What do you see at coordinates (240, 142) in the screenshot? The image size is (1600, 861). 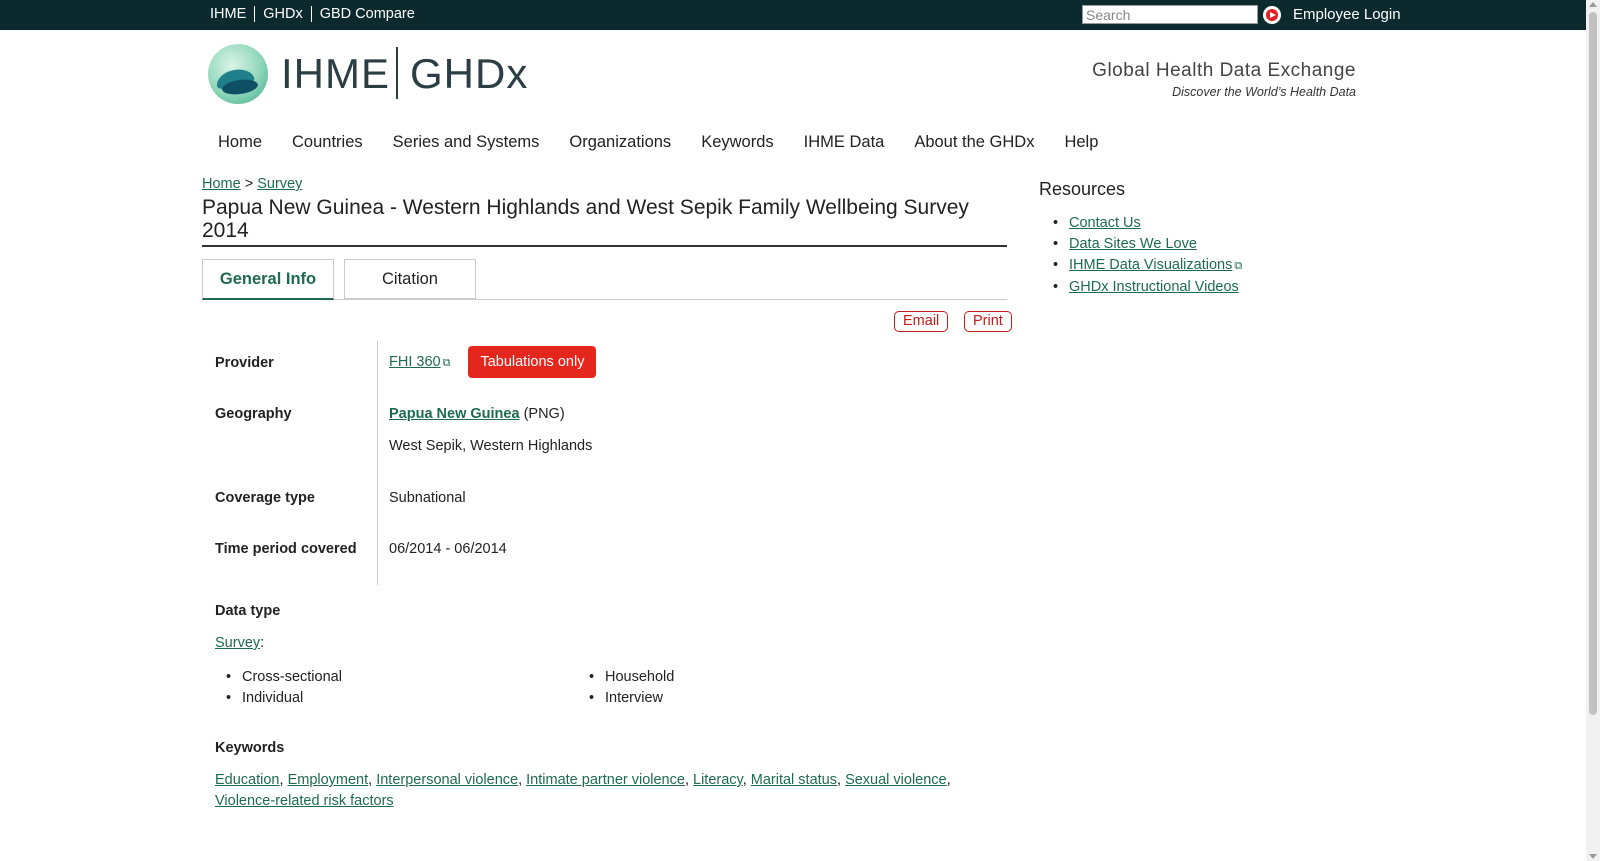 I see `nav-home: Home` at bounding box center [240, 142].